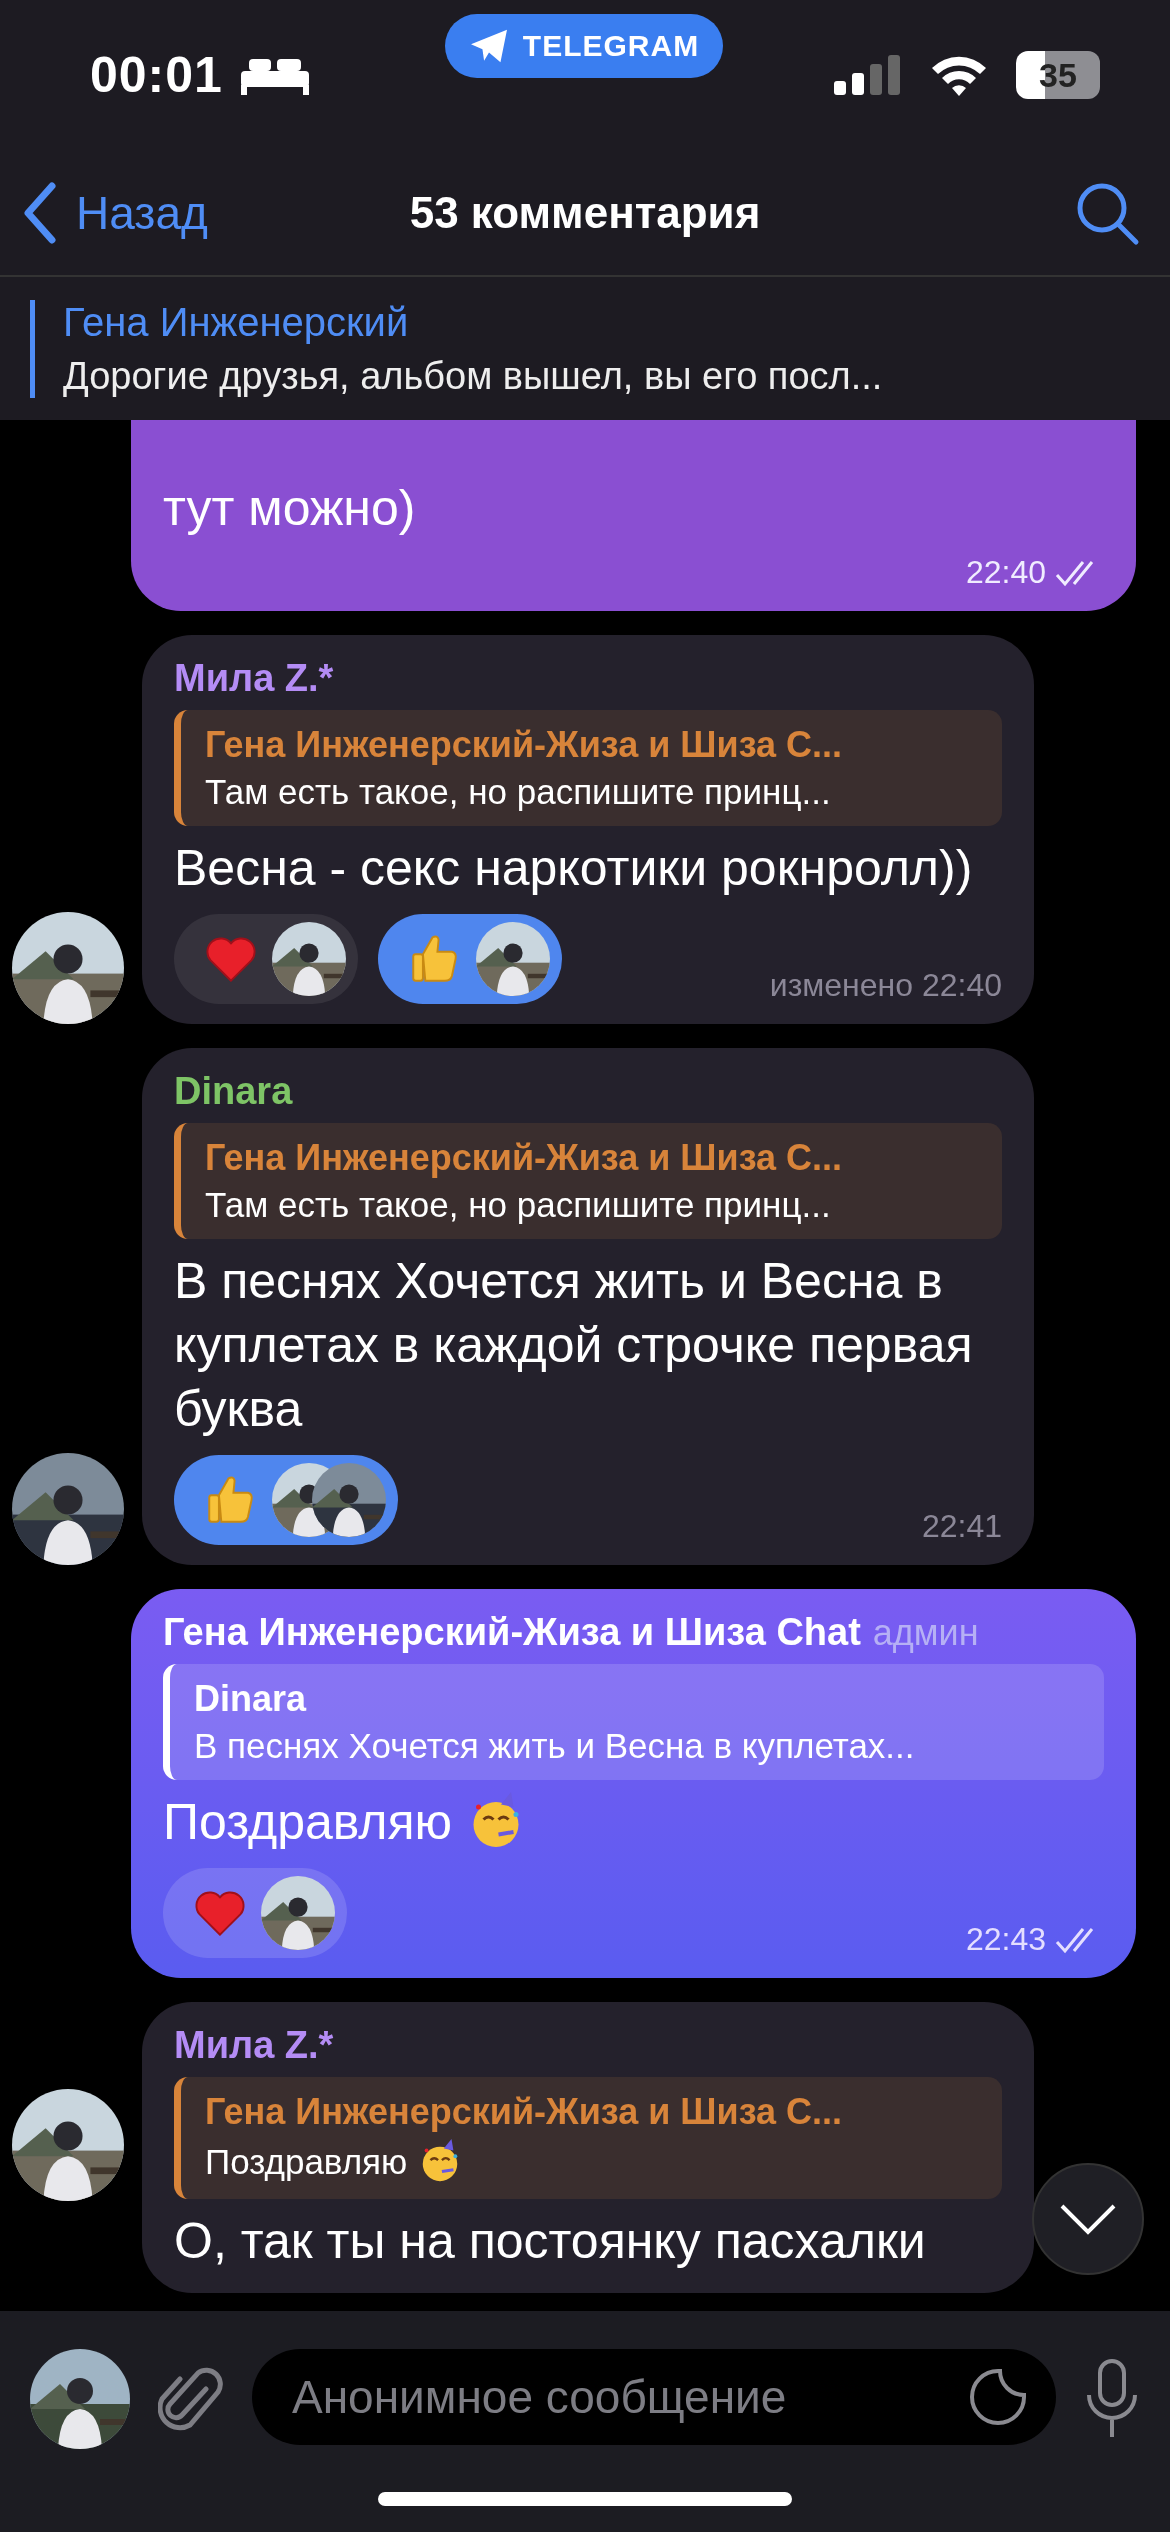  What do you see at coordinates (251, 1699) in the screenshot?
I see `reply-author: Dinara` at bounding box center [251, 1699].